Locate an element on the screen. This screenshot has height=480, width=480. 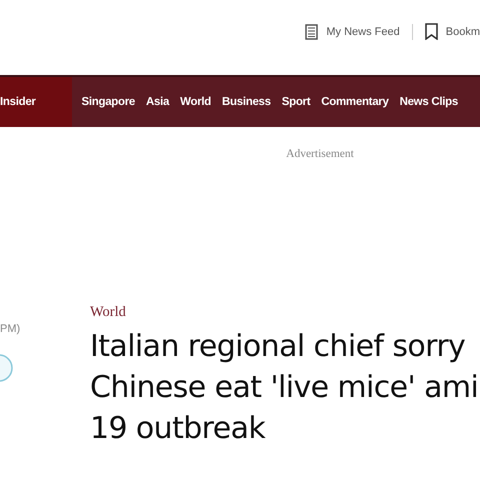
newspaper-icon is located at coordinates (311, 32).